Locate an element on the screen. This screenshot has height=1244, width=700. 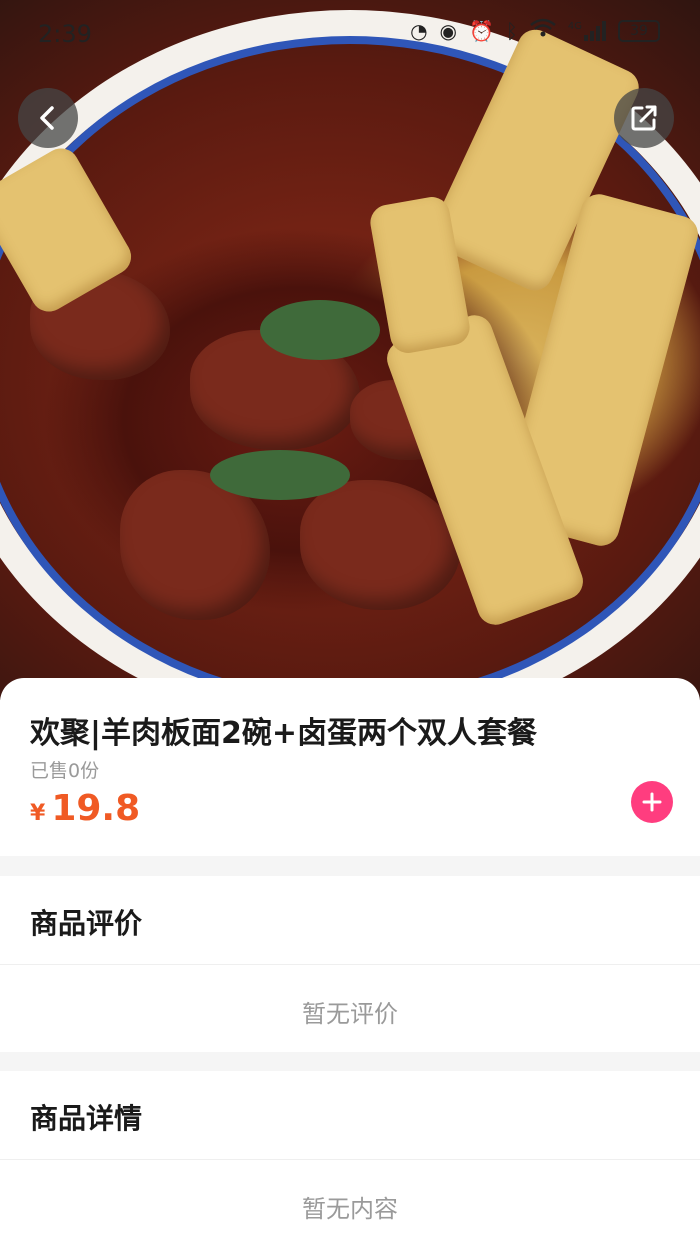
back-button is located at coordinates (48, 118).